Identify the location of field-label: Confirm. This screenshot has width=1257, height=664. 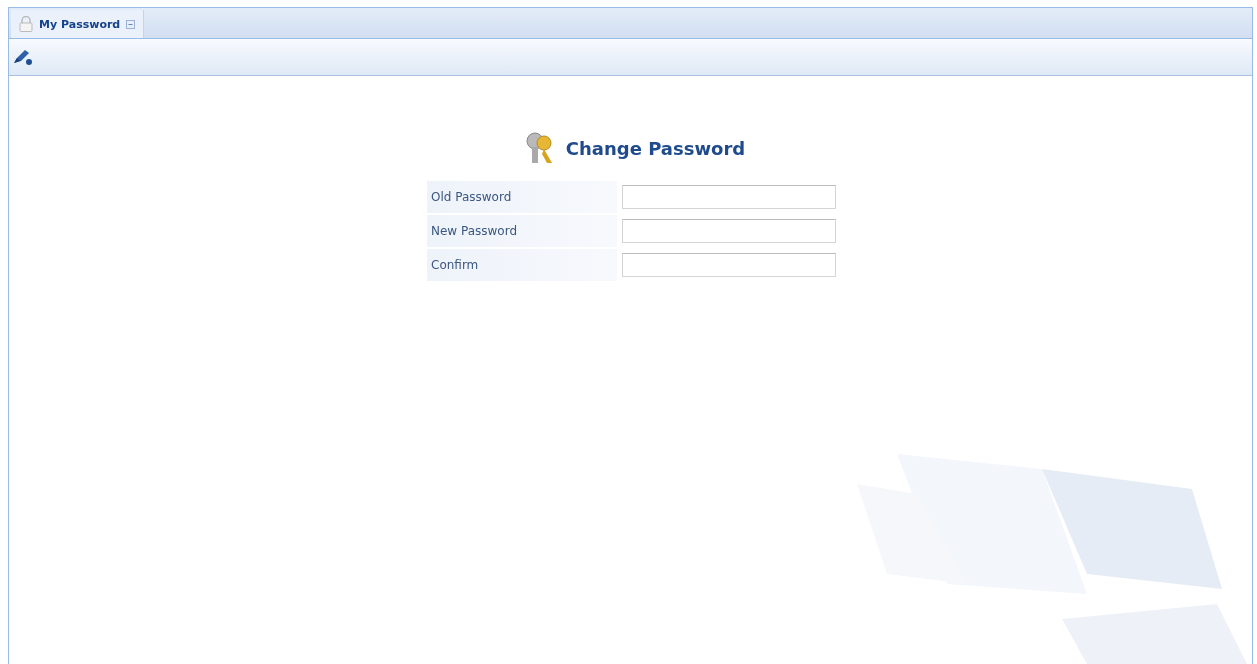
(522, 265).